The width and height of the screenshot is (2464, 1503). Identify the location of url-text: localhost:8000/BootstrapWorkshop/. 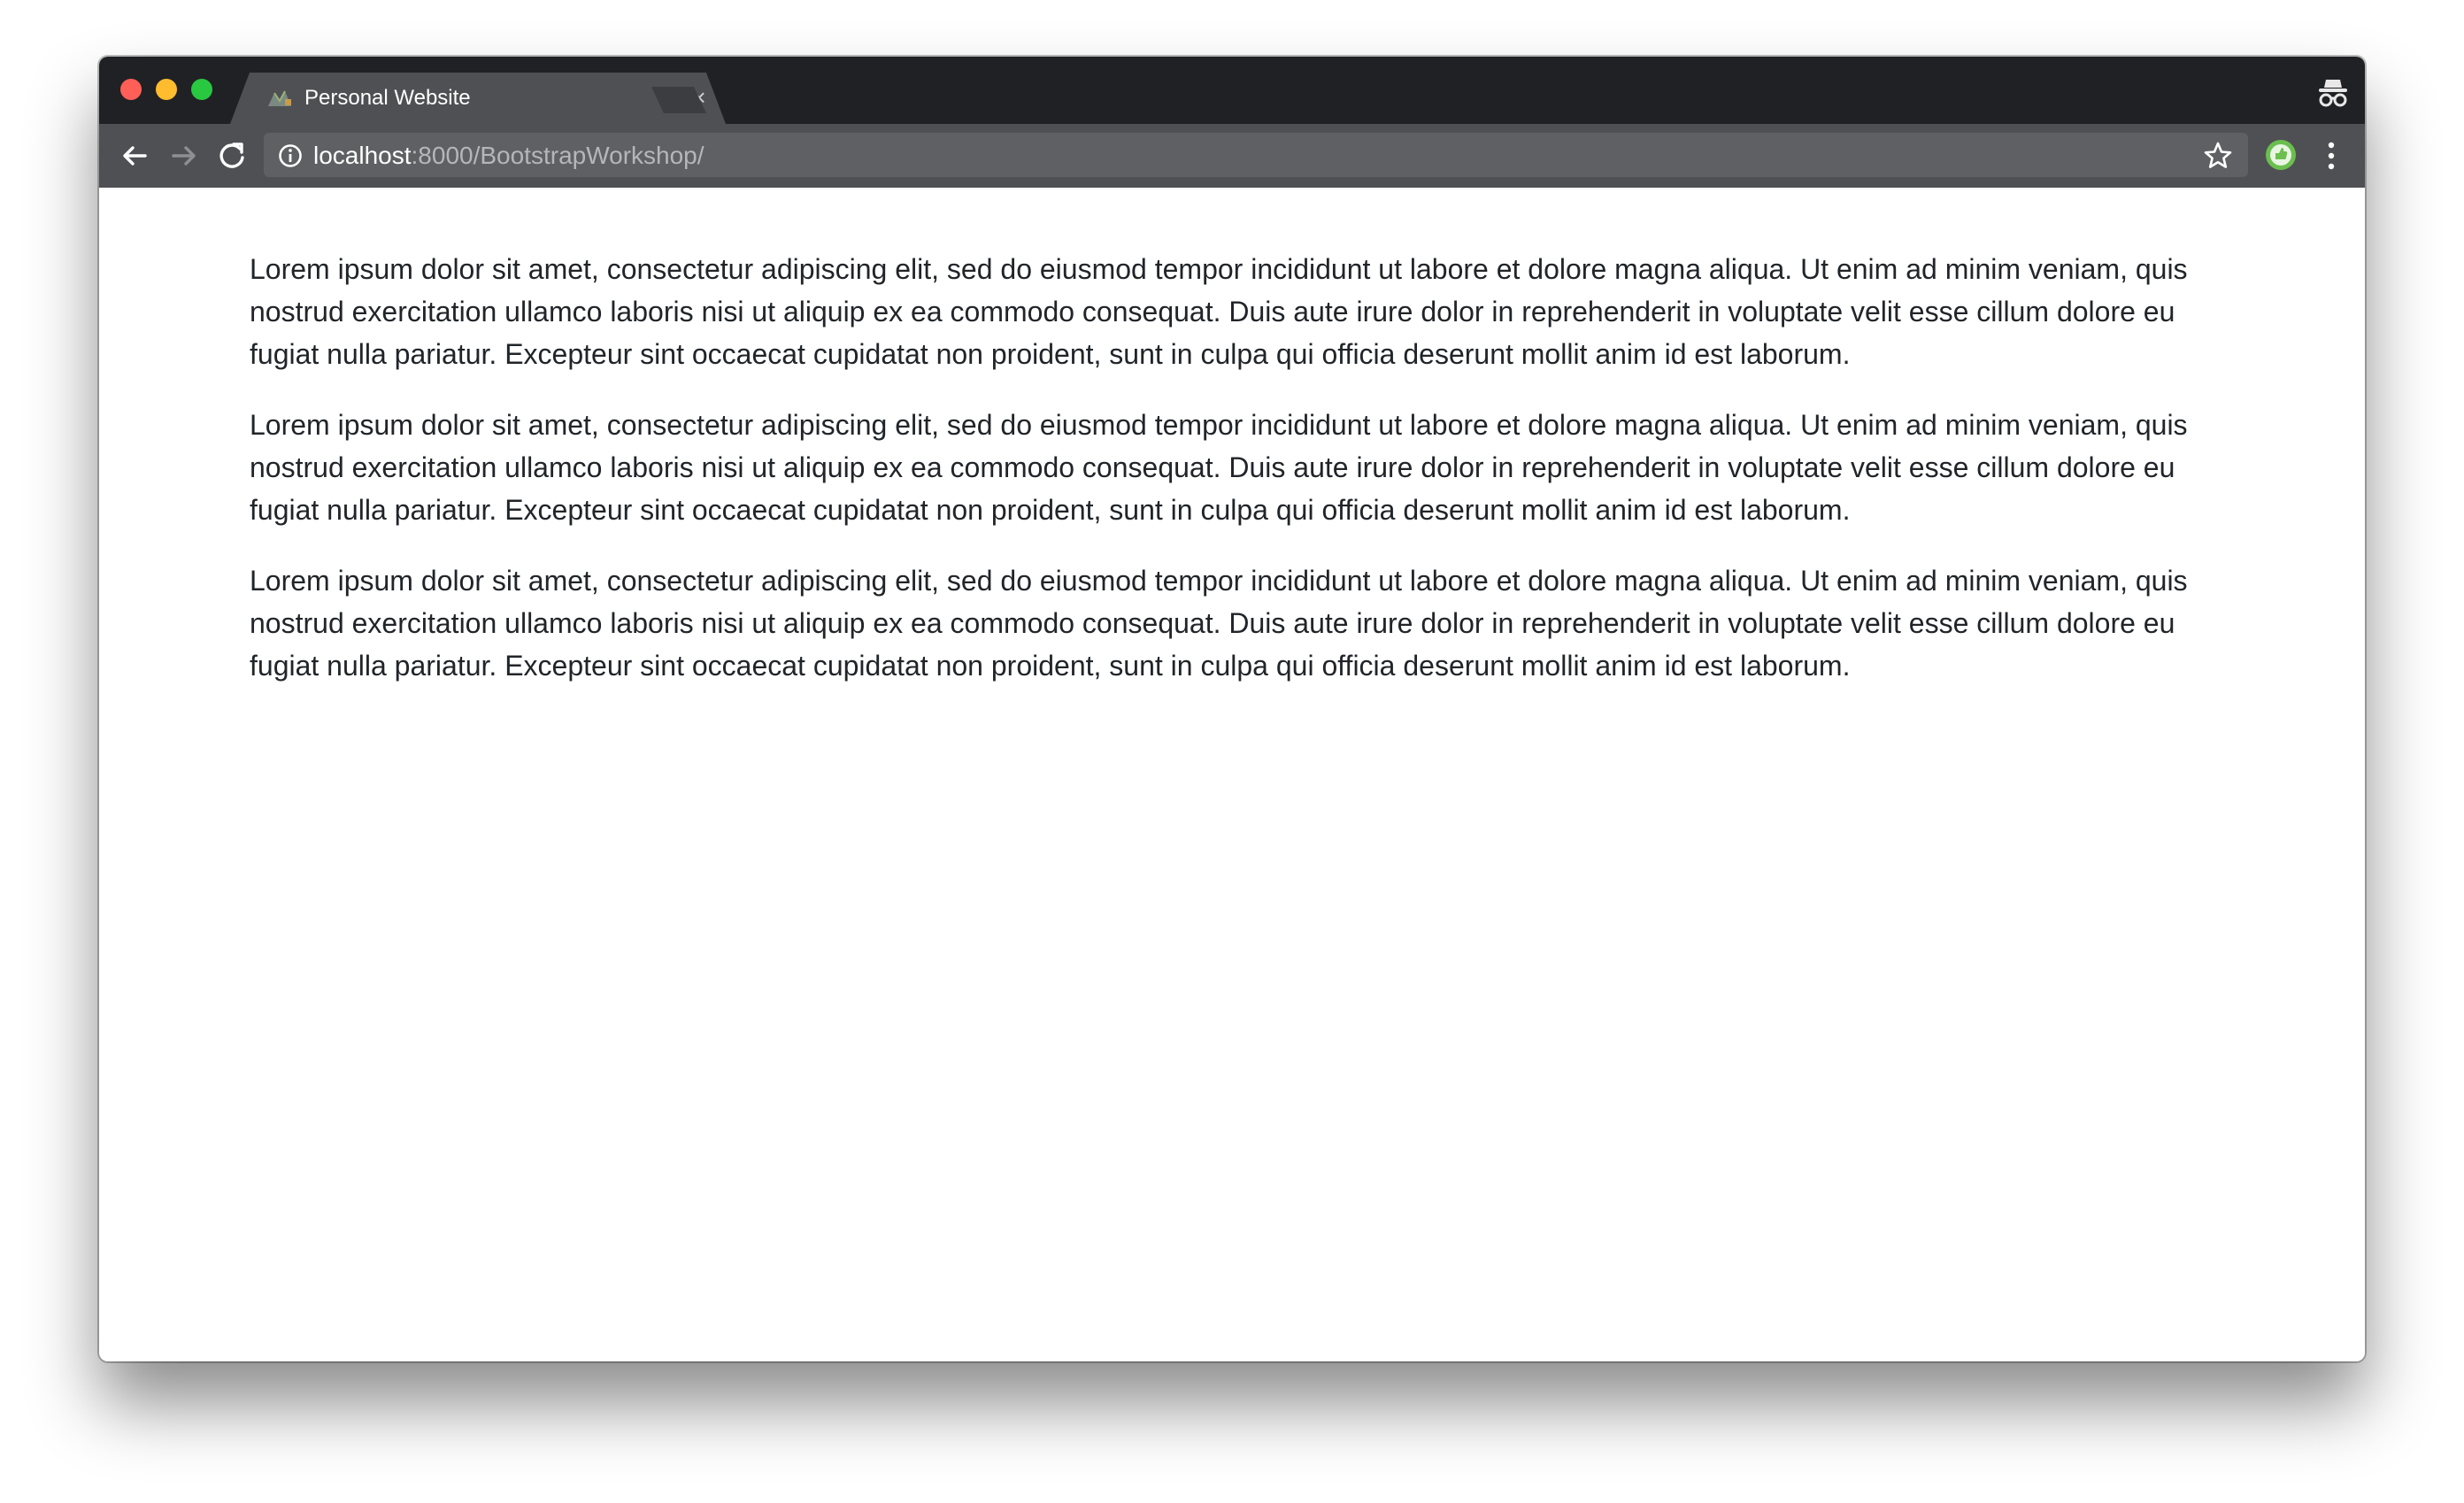
(509, 156).